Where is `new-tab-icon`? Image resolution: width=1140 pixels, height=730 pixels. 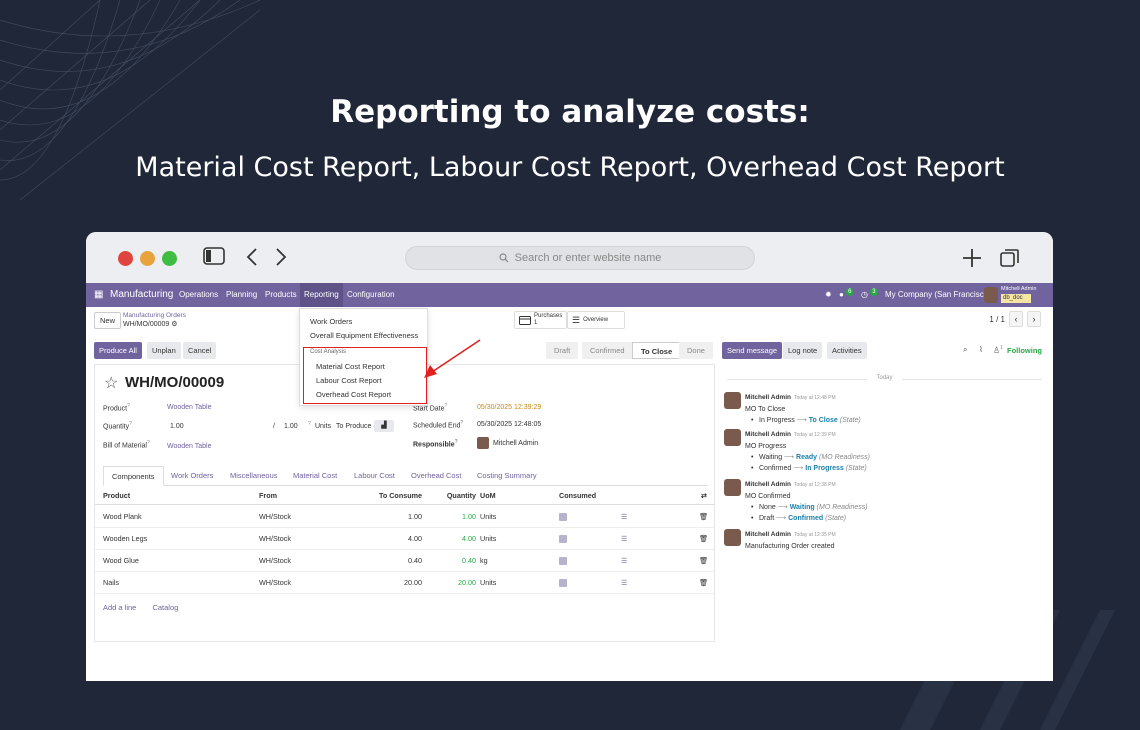
new-tab-icon is located at coordinates (972, 258).